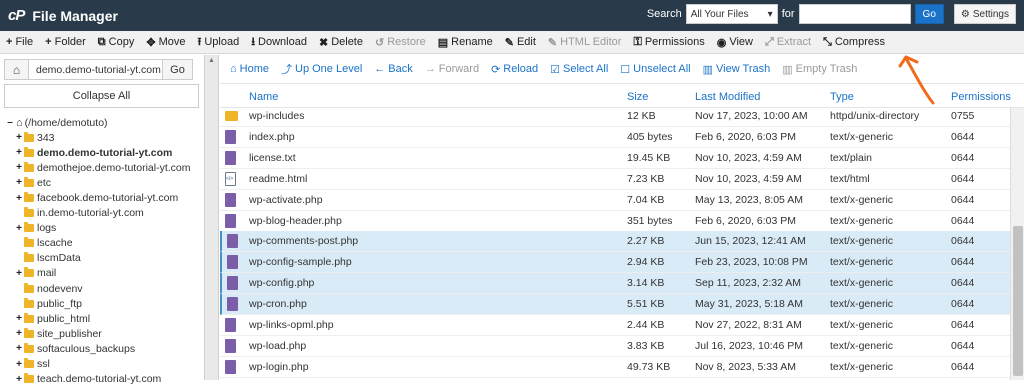 Image resolution: width=1024 pixels, height=387 pixels. What do you see at coordinates (103, 379) in the screenshot?
I see `tree-item: + teach.demo-tutorial-yt.com` at bounding box center [103, 379].